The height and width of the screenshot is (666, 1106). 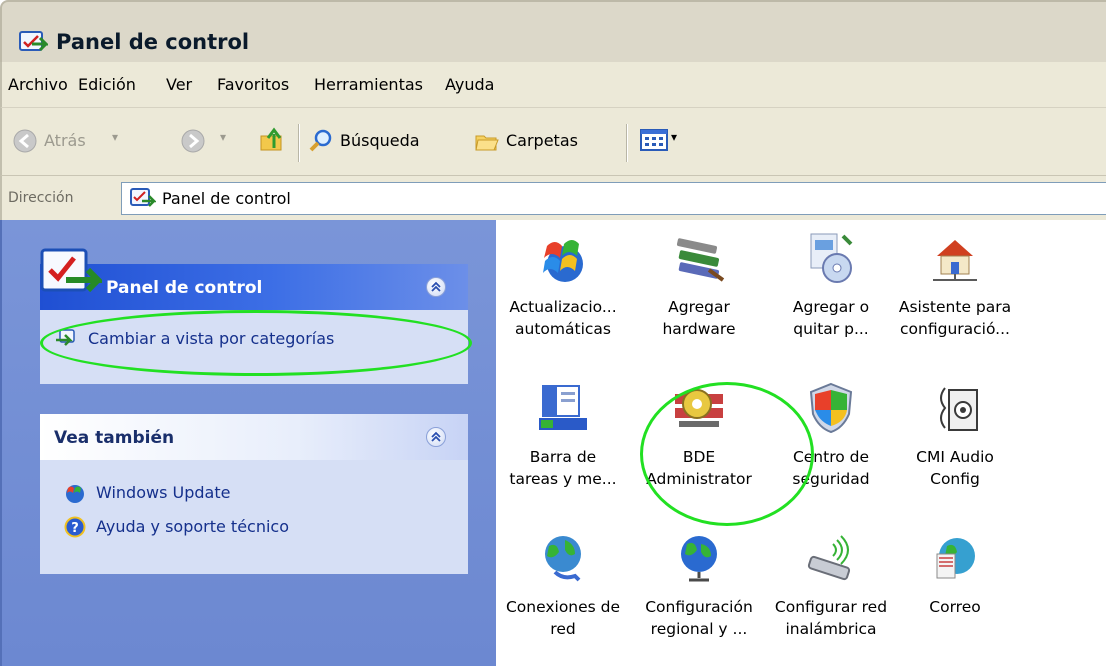 I want to click on windows-update-link: Windows Update, so click(x=214, y=494).